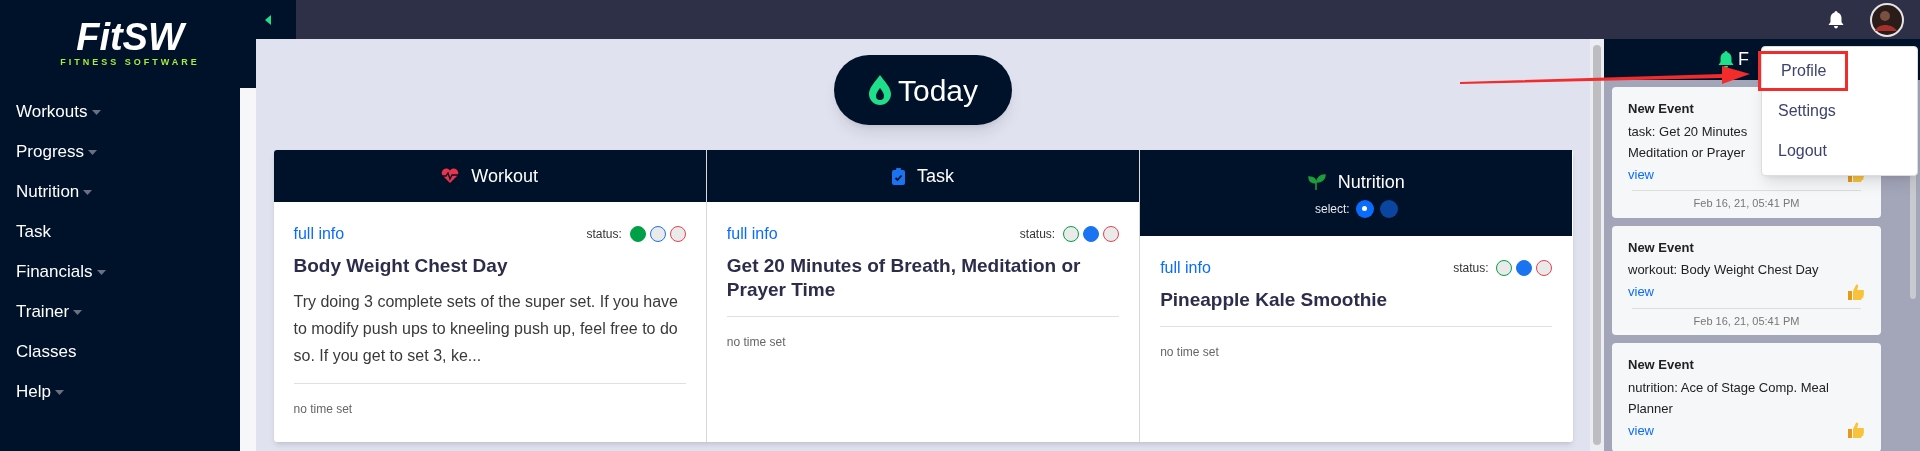 Image resolution: width=1920 pixels, height=451 pixels. Describe the element at coordinates (1839, 151) in the screenshot. I see `menu-item: Logout` at that location.